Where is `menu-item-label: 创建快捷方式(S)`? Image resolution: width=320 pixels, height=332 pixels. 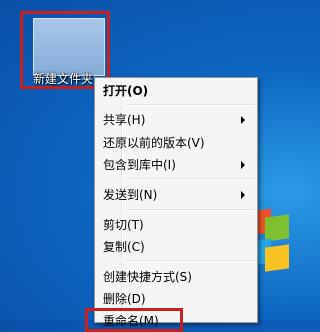
menu-item-label: 创建快捷方式(S) is located at coordinates (147, 277).